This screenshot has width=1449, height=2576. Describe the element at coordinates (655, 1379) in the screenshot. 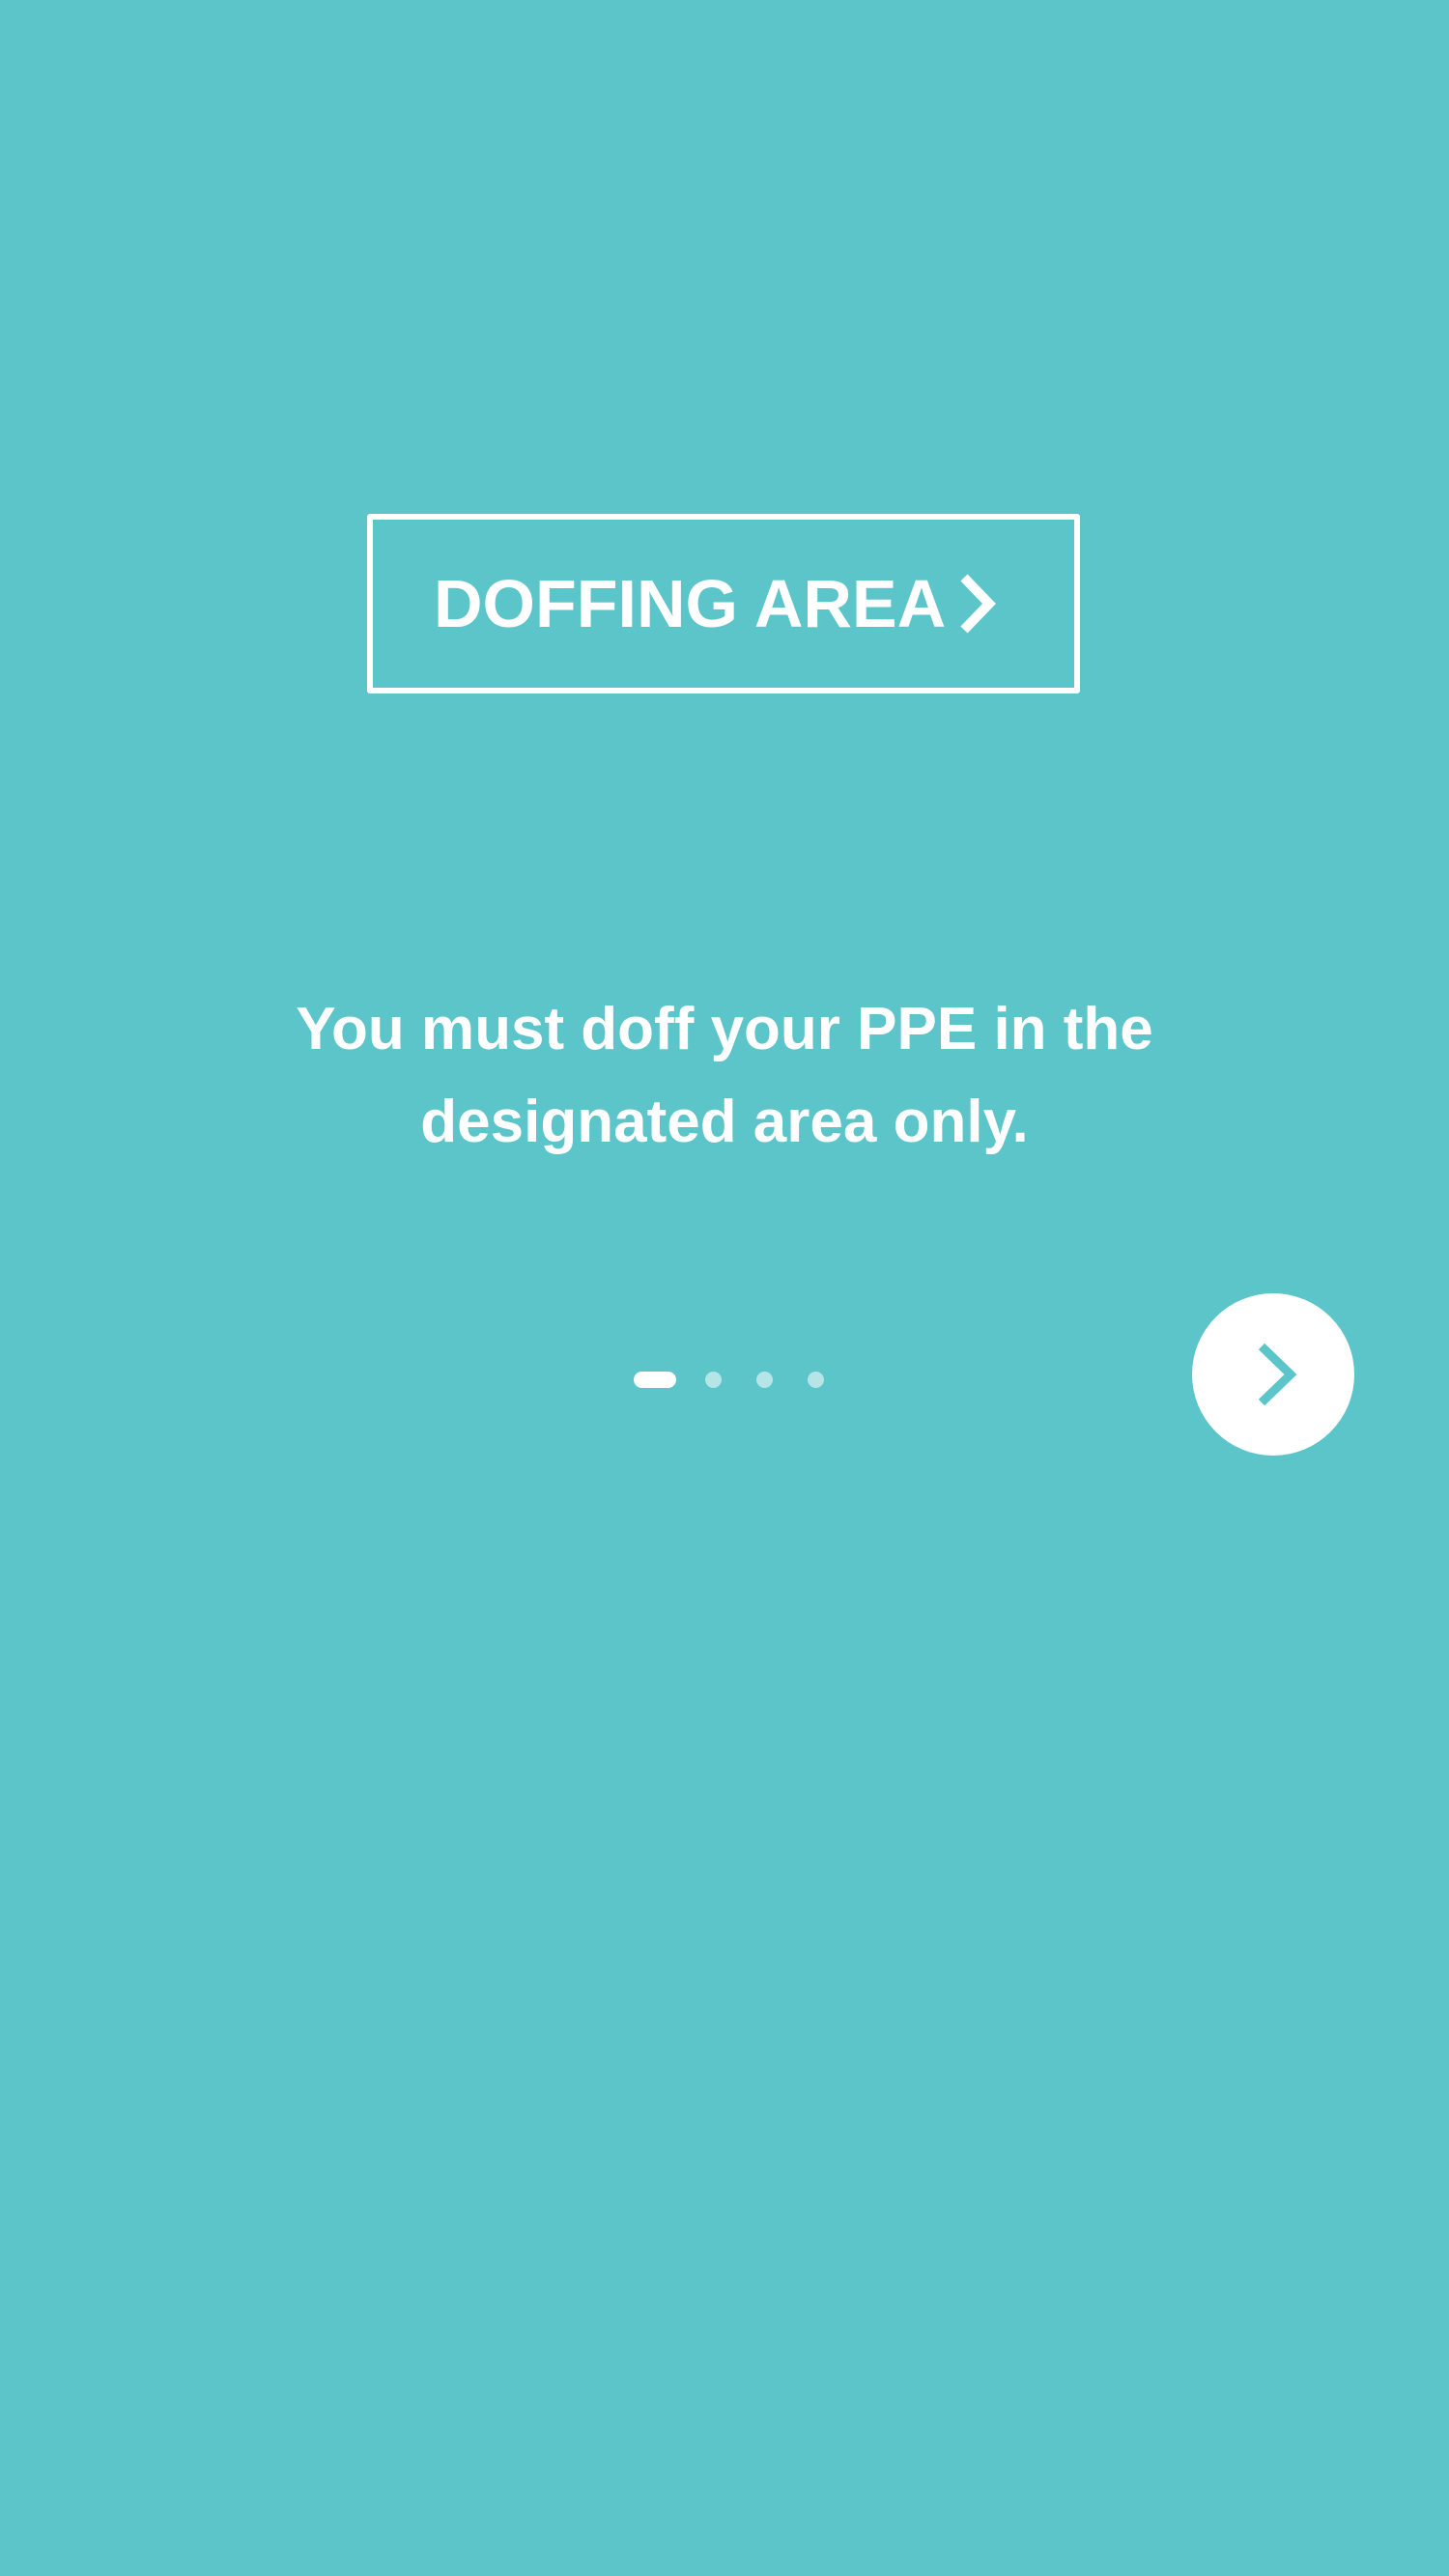

I see `page-dot-active` at that location.